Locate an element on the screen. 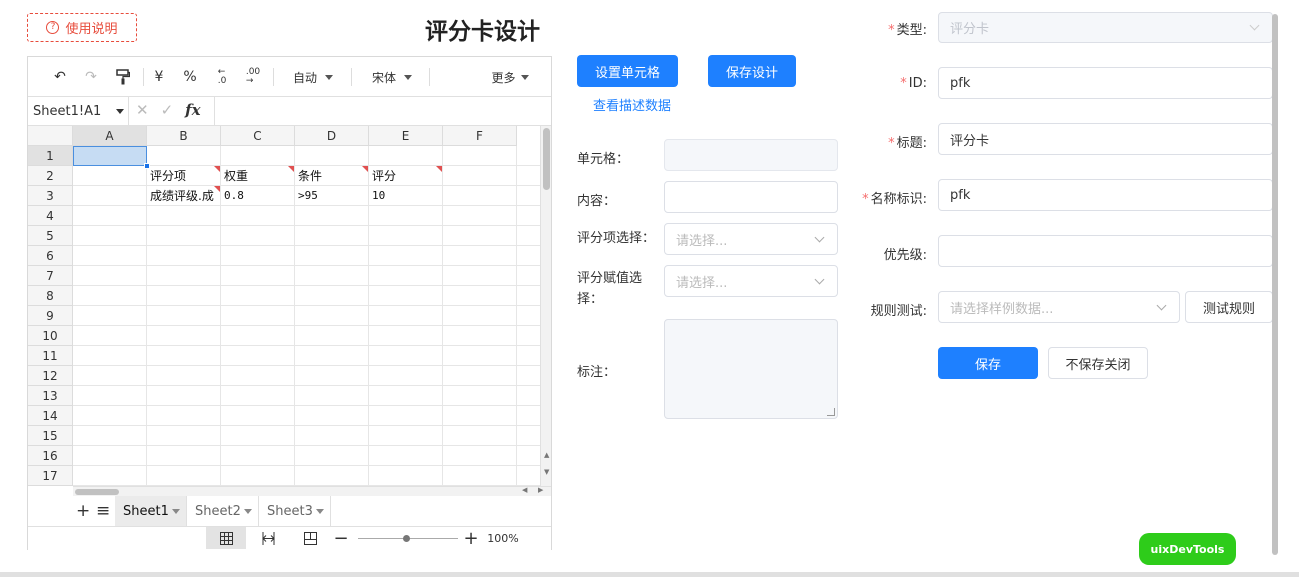 Image resolution: width=1299 pixels, height=577 pixels. zoom-slider-knob is located at coordinates (406, 538).